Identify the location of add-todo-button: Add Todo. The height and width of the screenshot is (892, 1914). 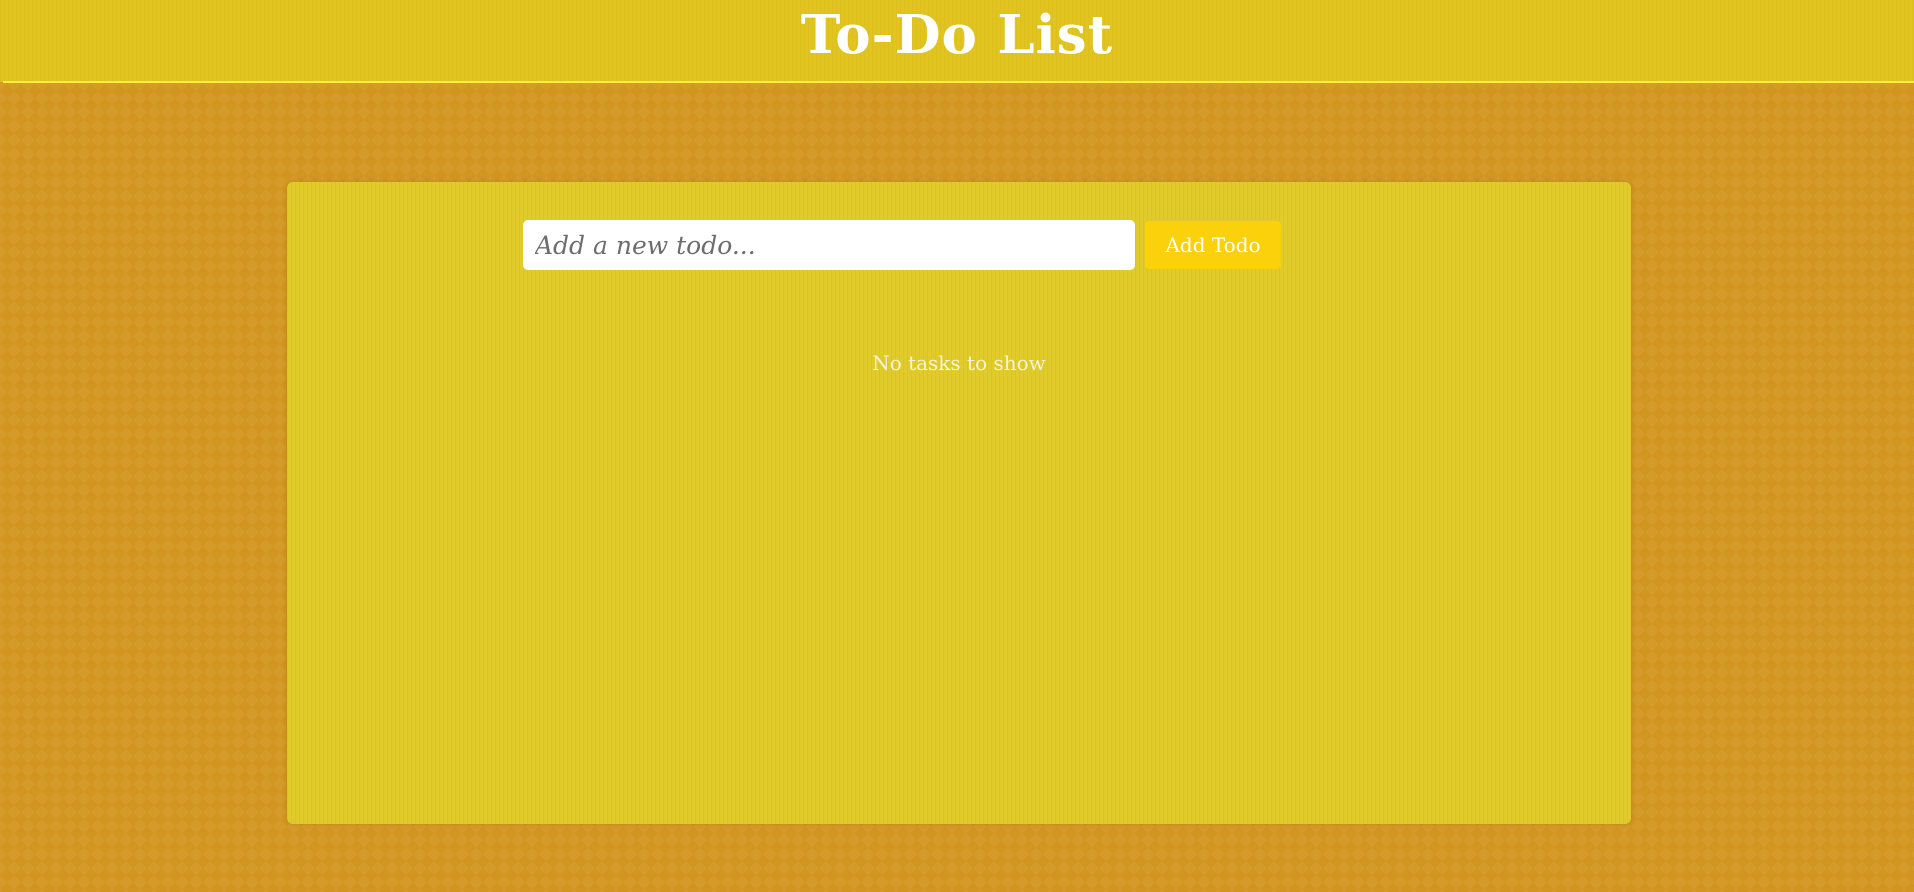
(1213, 245).